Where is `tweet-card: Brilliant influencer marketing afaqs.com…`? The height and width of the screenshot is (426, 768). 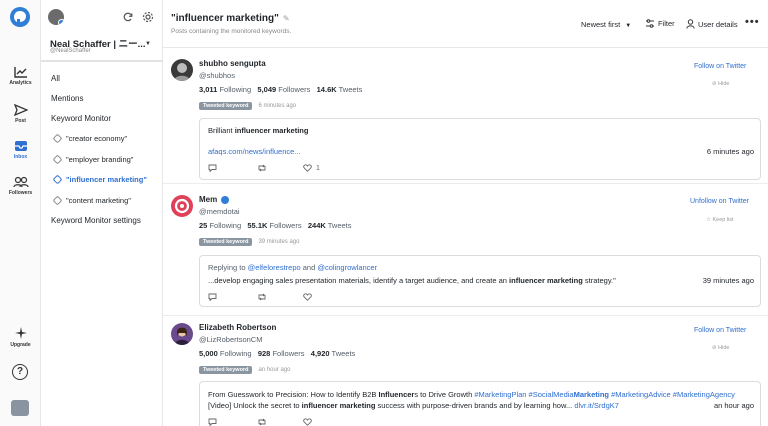
tweet-card: Brilliant influencer marketing afaqs.com… is located at coordinates (480, 149).